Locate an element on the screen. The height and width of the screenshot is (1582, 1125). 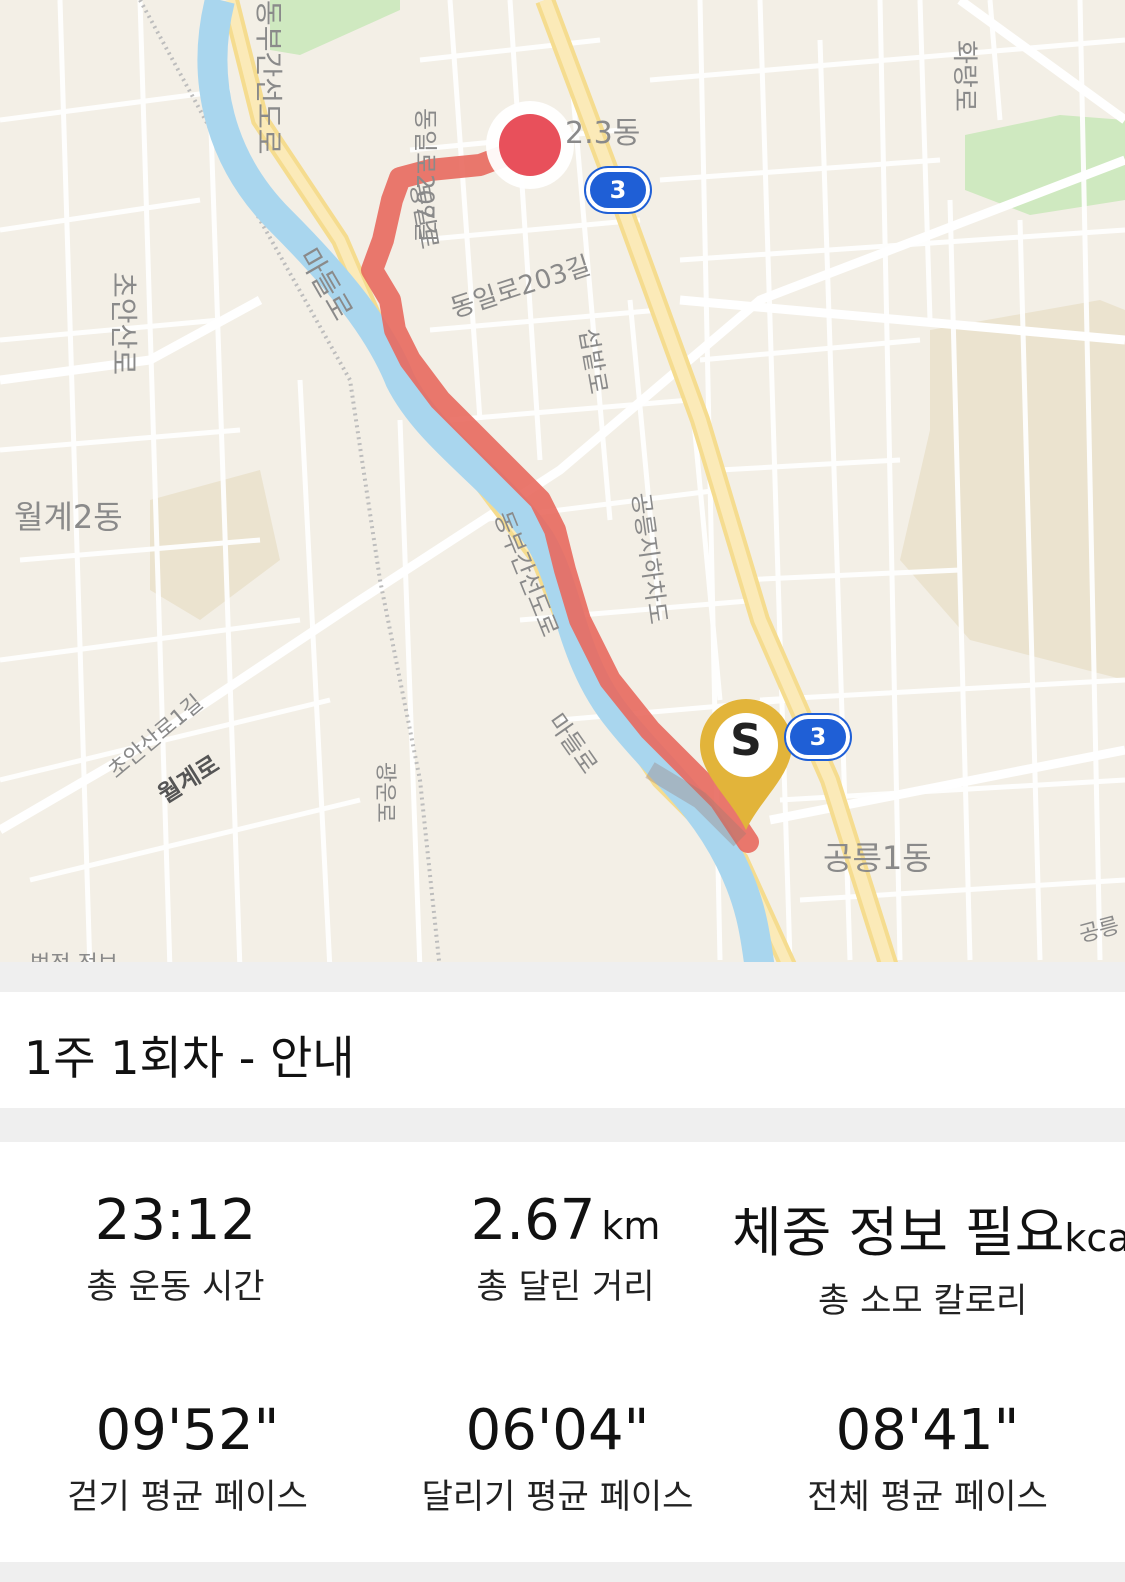
map-label-expressway-top: 동부간선도로 is located at coordinates (268, 77).